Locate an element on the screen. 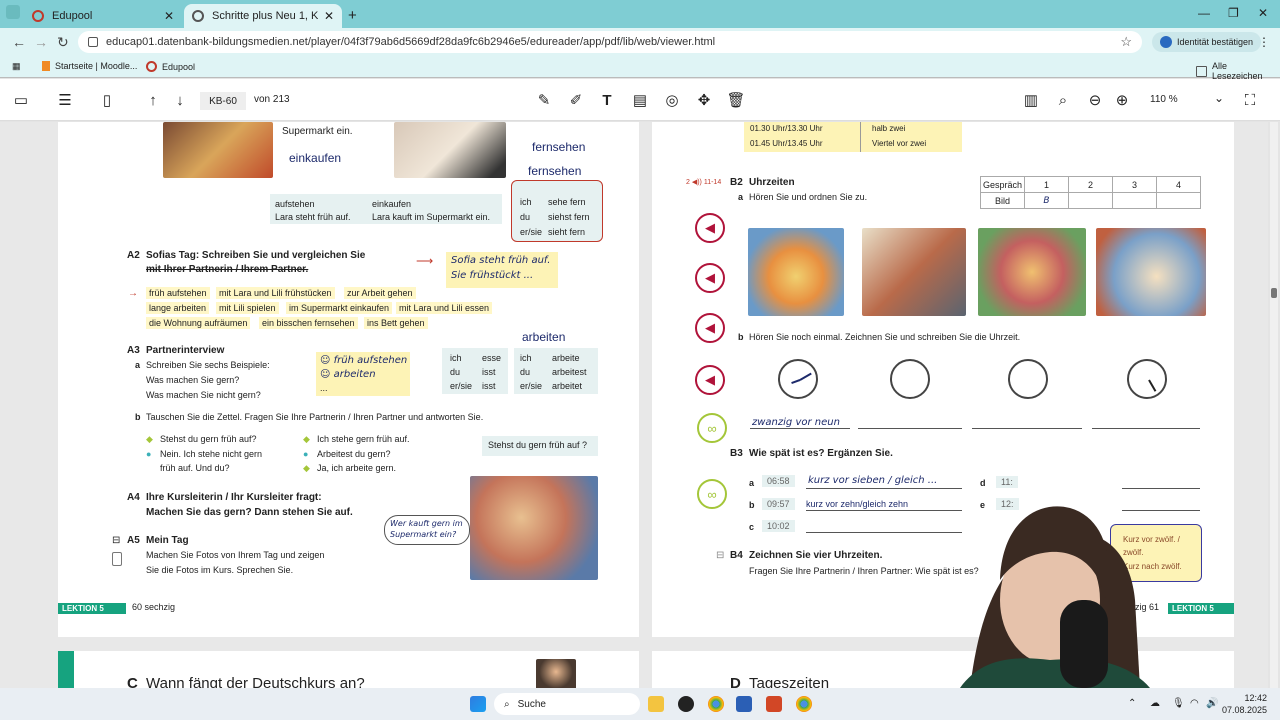 This screenshot has width=1280, height=720. taskbar-search: ⌕ Suche is located at coordinates (567, 704).